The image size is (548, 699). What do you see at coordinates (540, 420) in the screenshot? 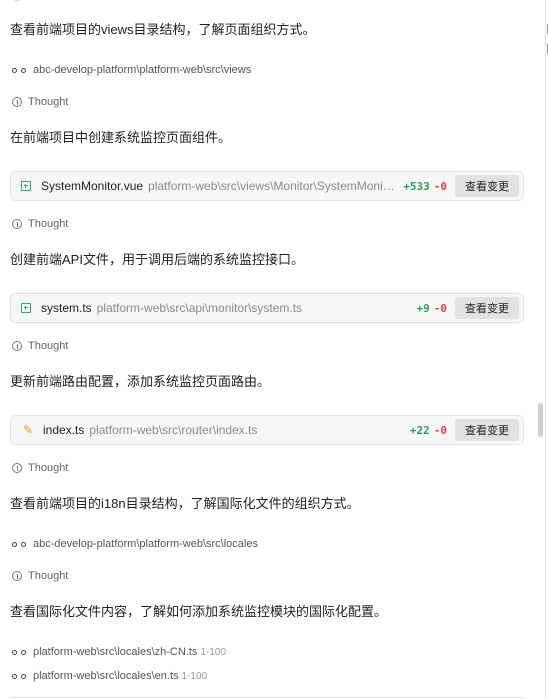
I see `scrollbar-thumb` at bounding box center [540, 420].